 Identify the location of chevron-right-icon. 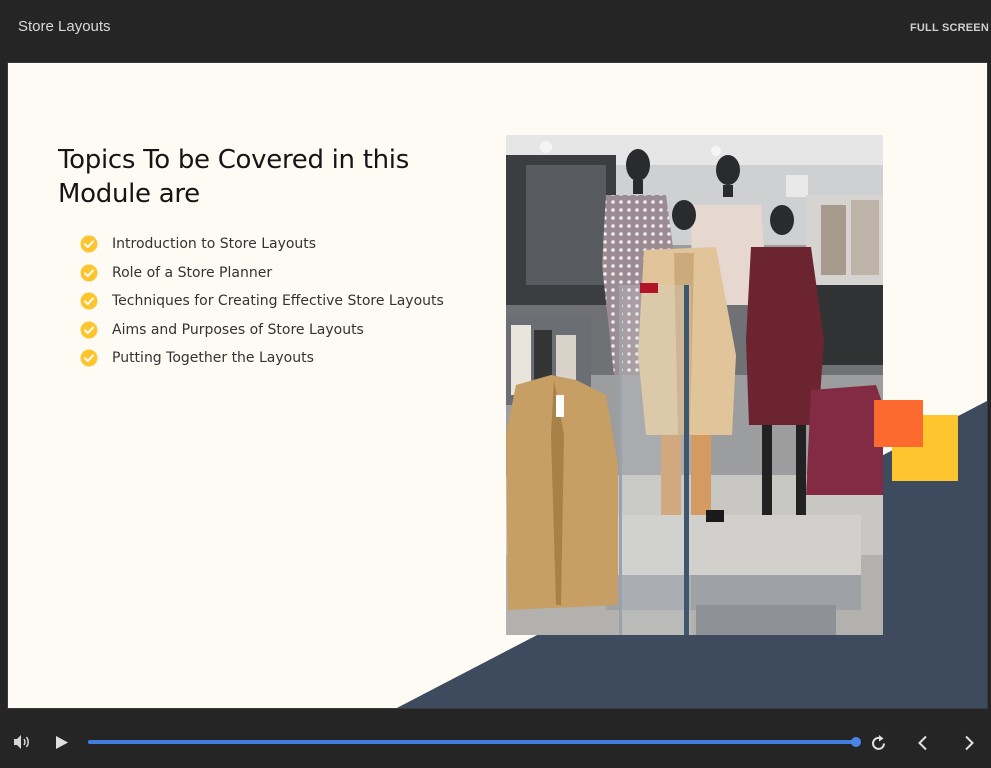
(969, 743).